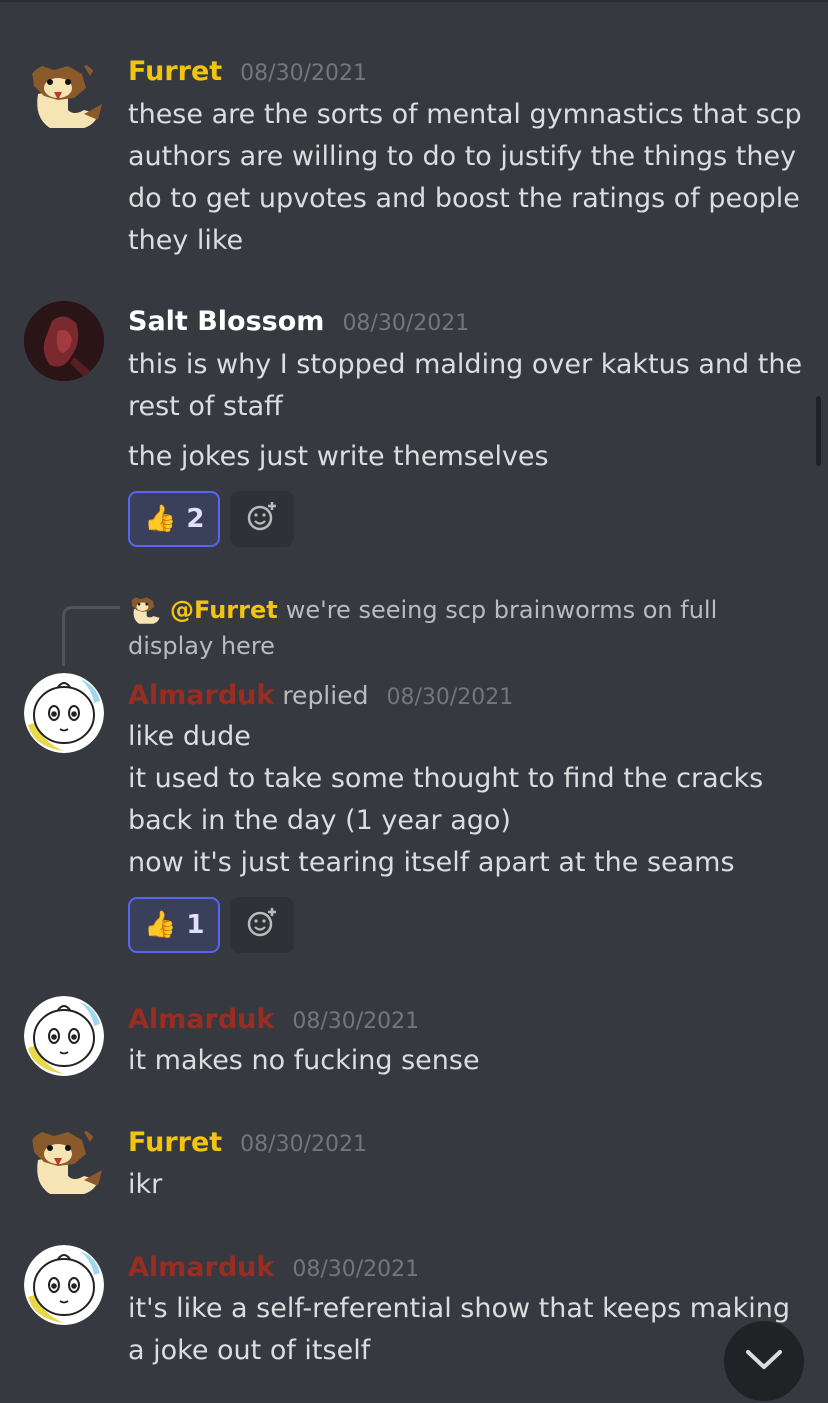  Describe the element at coordinates (818, 431) in the screenshot. I see `scrollbar-thumb` at that location.